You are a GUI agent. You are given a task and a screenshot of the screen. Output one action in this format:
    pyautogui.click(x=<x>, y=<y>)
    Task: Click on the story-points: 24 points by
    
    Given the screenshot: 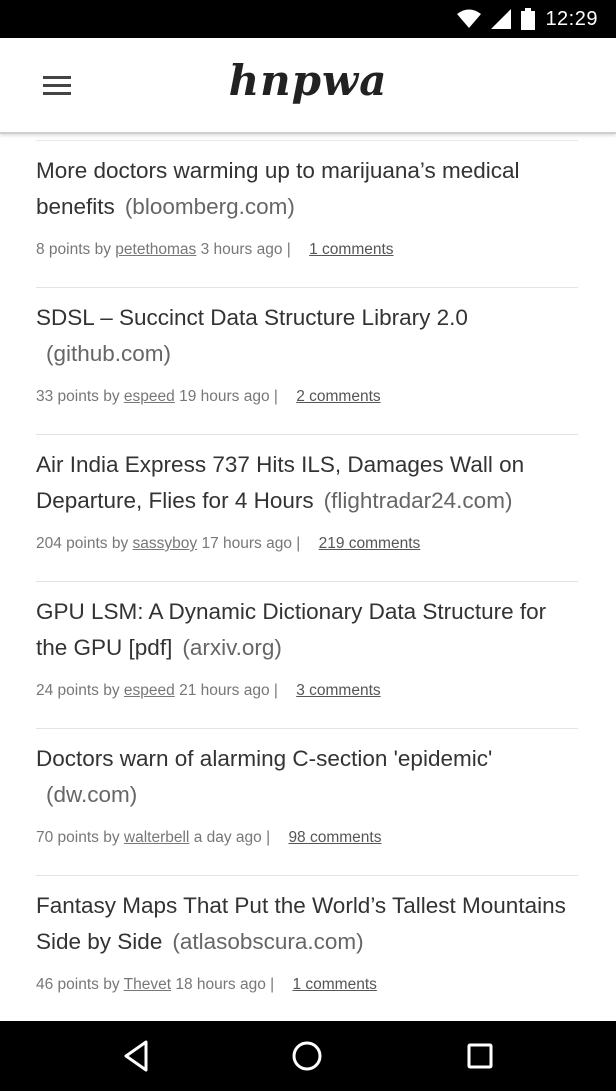 What is the action you would take?
    pyautogui.click(x=78, y=690)
    